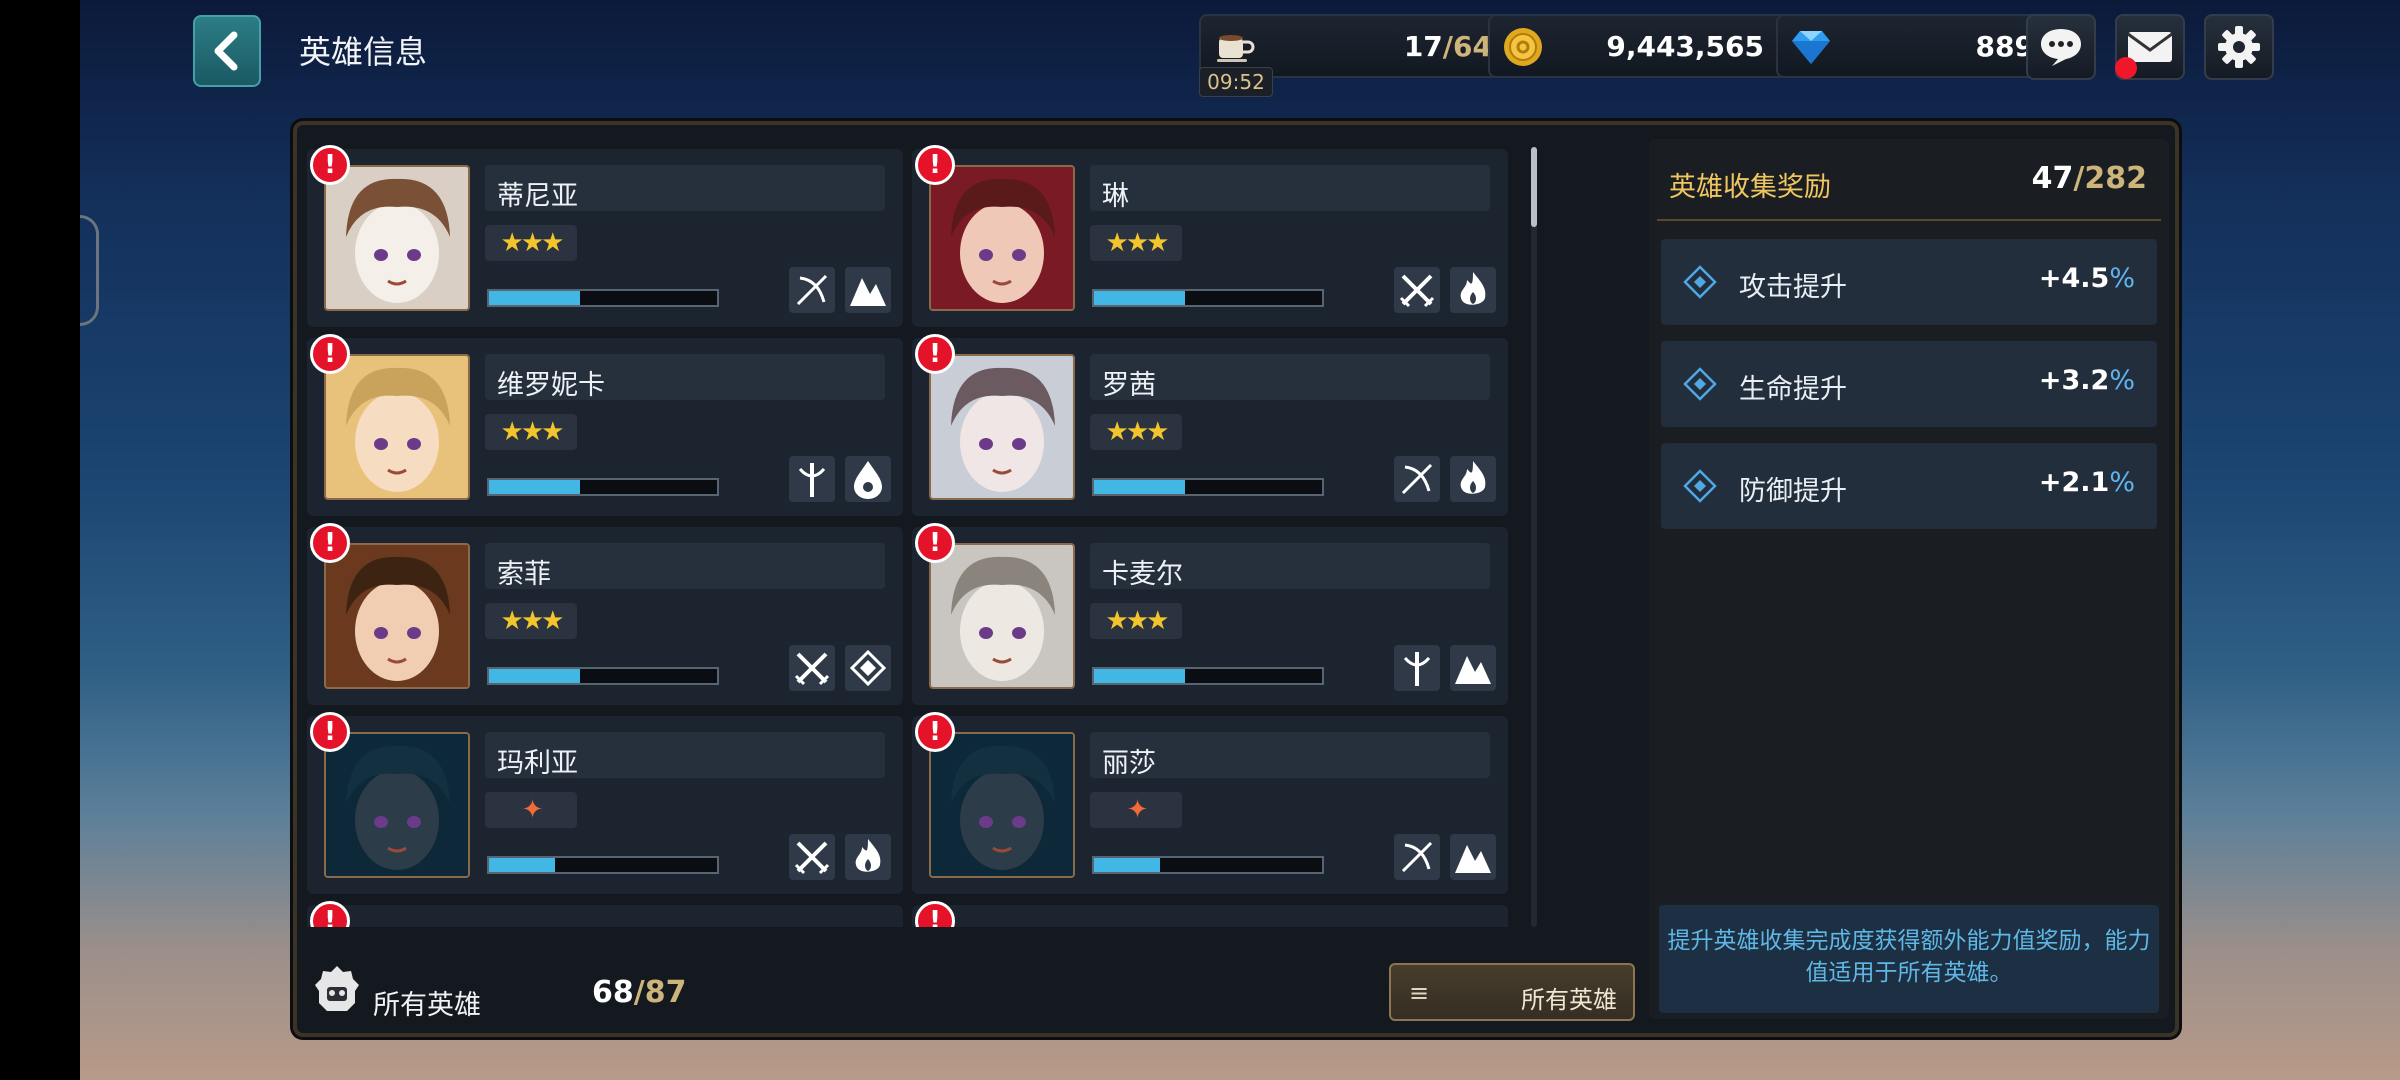 The height and width of the screenshot is (1080, 2400). Describe the element at coordinates (2074, 278) in the screenshot. I see `bonus-value: +4.5` at that location.